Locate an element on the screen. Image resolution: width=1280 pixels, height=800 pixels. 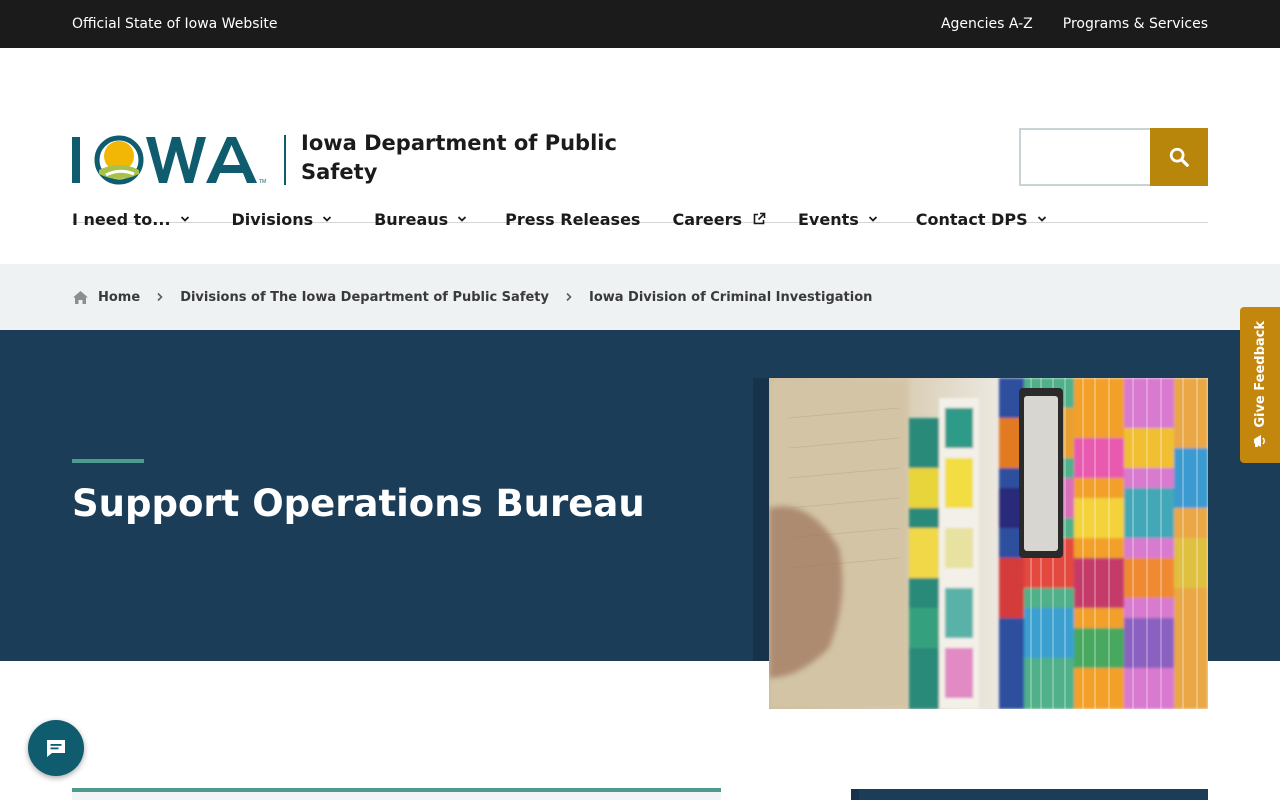
hero-image is located at coordinates (988, 543).